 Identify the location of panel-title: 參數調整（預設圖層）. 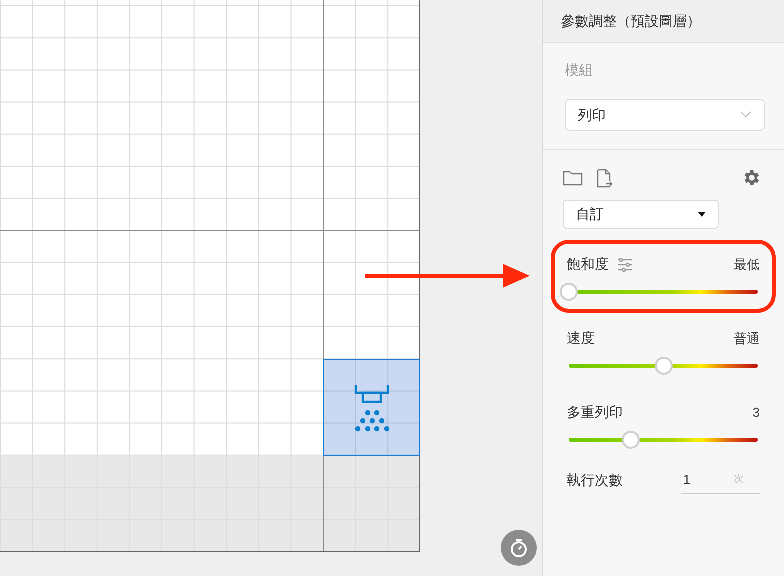
(631, 21).